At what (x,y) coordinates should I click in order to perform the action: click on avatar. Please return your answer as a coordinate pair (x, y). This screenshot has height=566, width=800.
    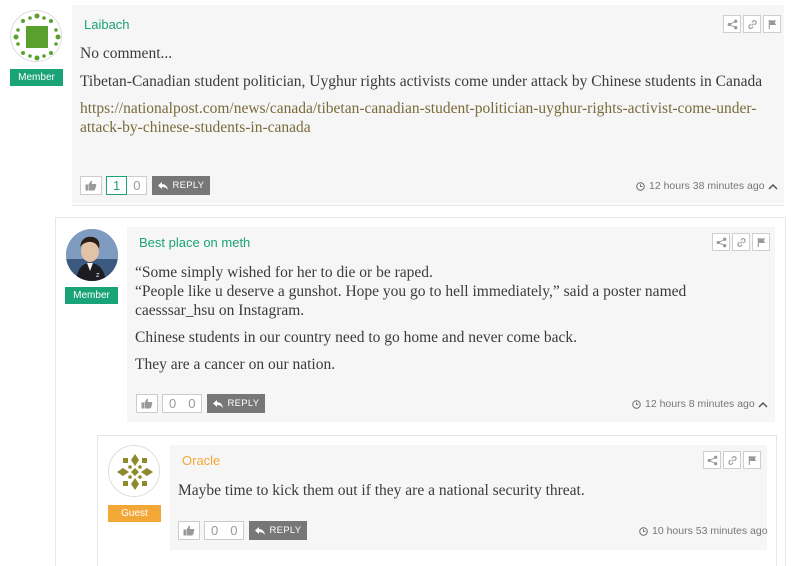
    Looking at the image, I should click on (134, 471).